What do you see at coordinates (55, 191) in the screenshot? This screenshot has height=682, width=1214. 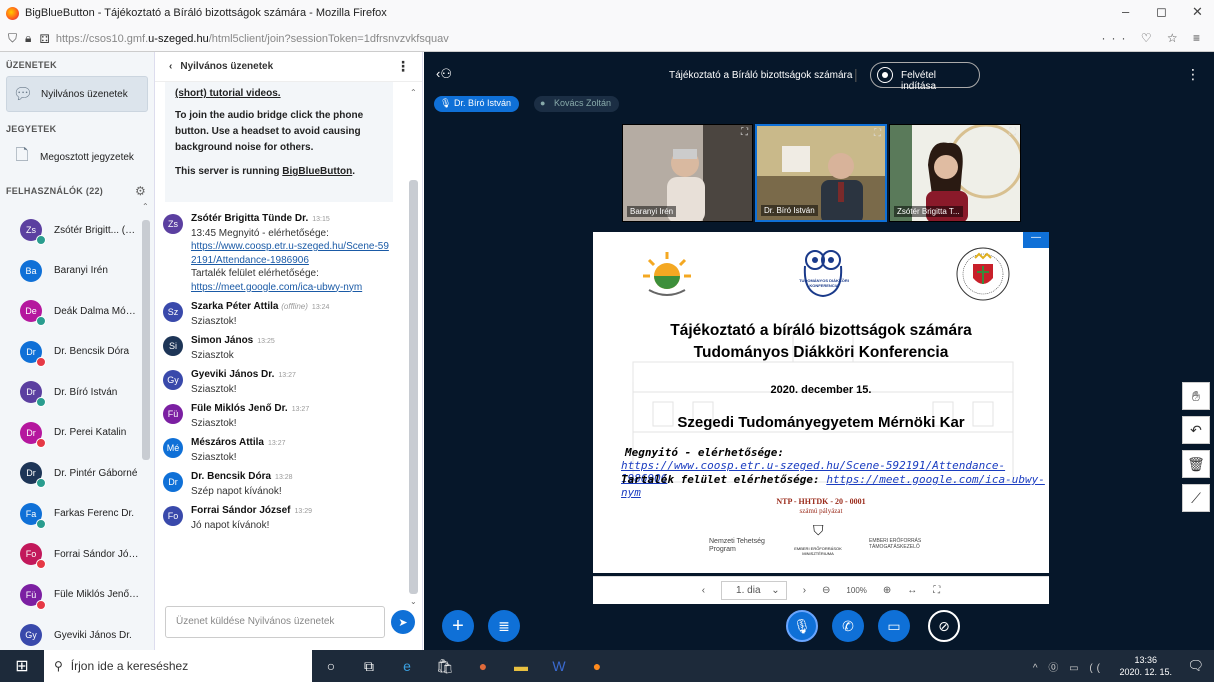 I see `users-section-title: FELHASZNÁLÓK (22)` at bounding box center [55, 191].